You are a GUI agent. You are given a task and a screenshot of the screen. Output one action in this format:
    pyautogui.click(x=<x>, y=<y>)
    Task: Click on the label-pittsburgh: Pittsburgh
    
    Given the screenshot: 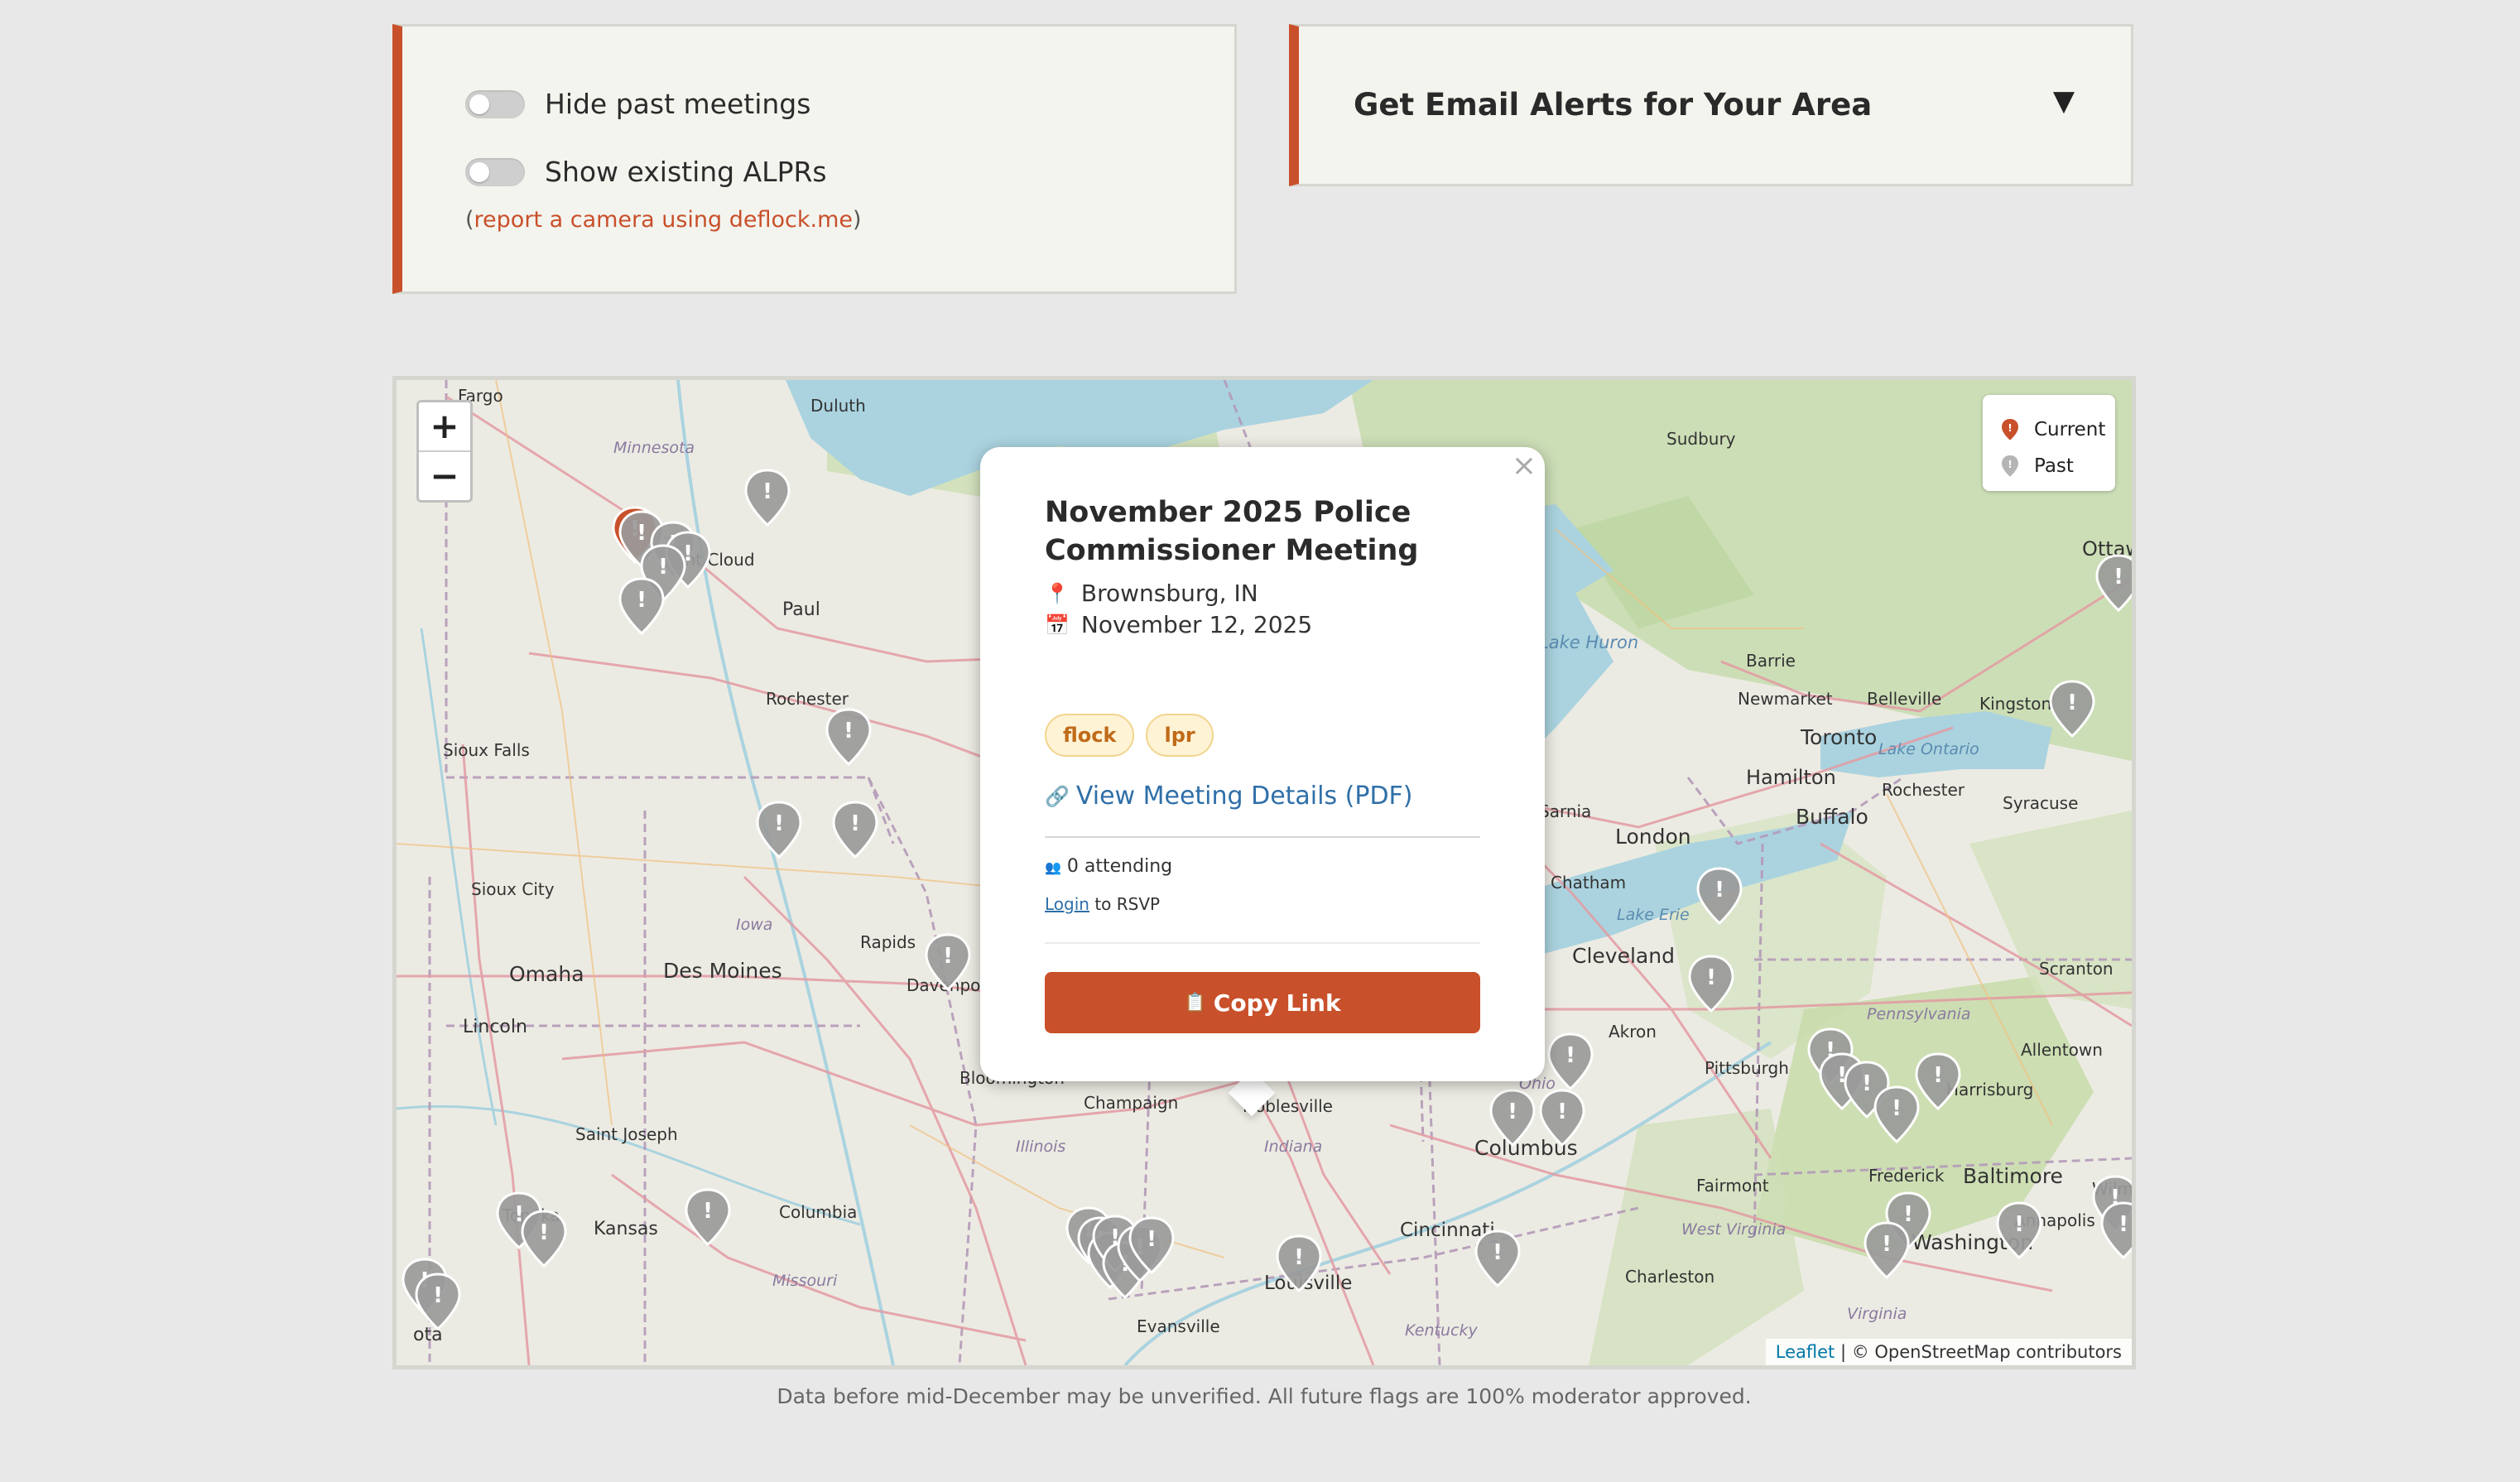 What is the action you would take?
    pyautogui.click(x=1747, y=1068)
    